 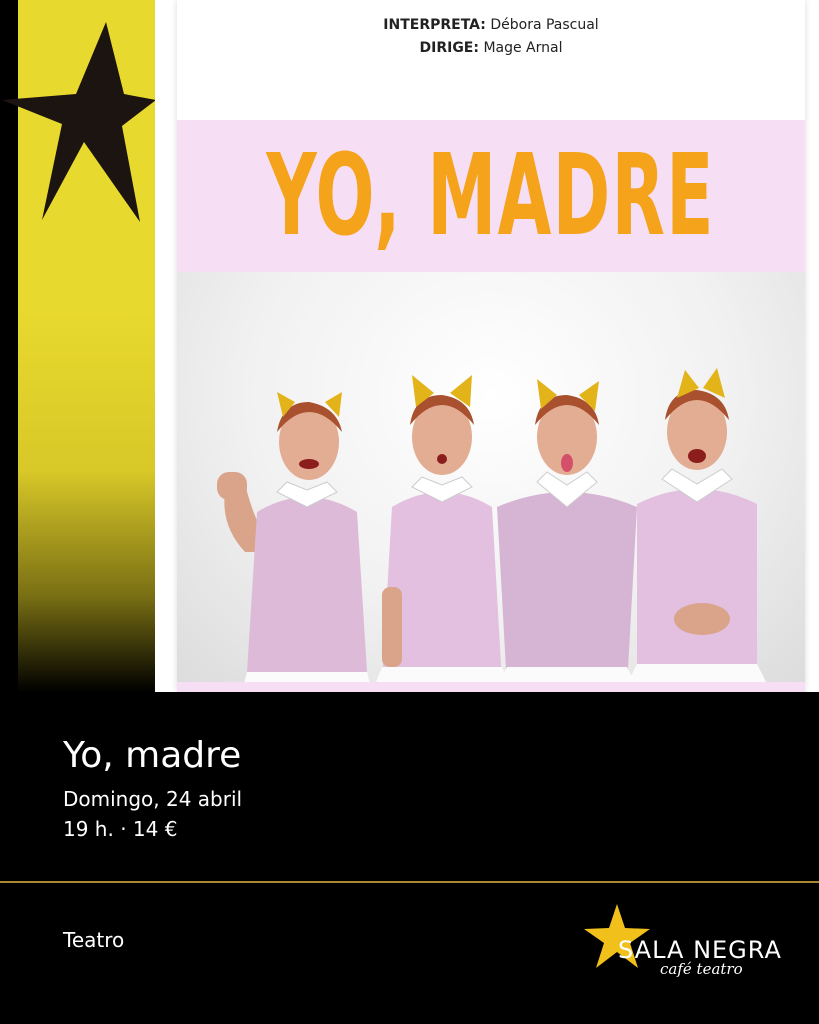 I want to click on event-date: Domingo, 24 abril, so click(x=153, y=799).